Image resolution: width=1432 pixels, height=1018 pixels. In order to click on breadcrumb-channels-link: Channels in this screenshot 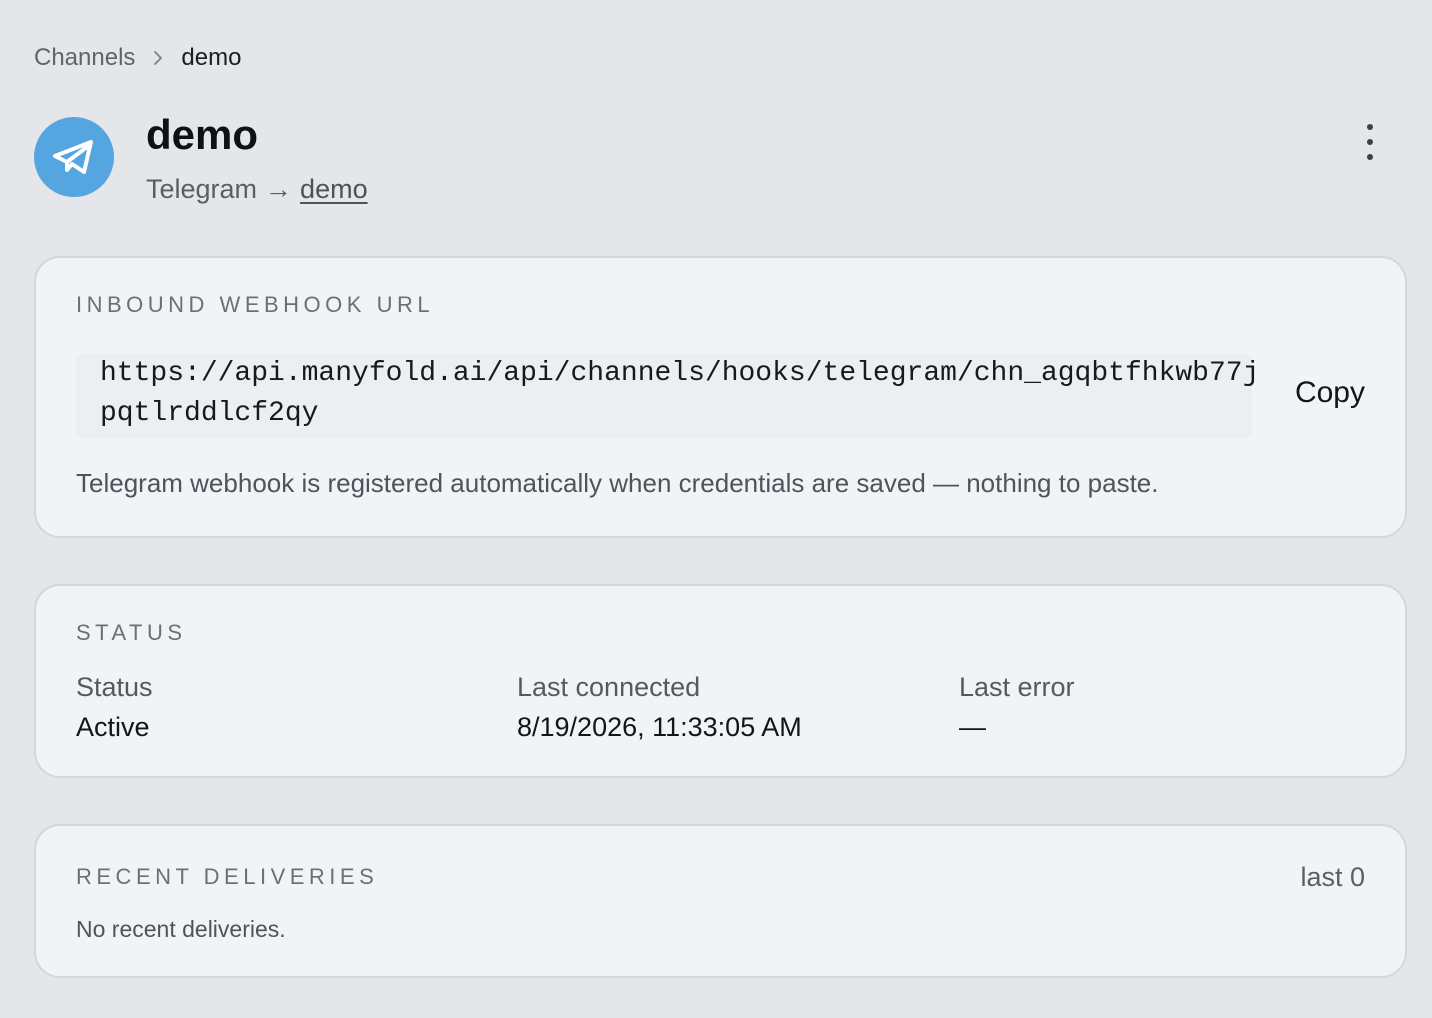, I will do `click(84, 58)`.